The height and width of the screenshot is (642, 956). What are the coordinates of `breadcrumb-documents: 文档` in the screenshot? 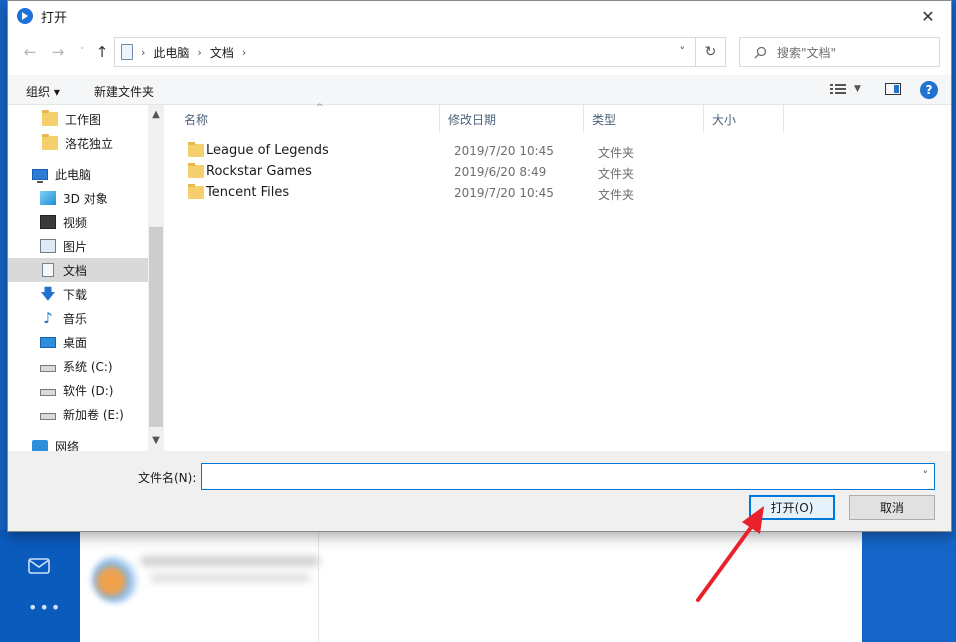 It's located at (222, 52).